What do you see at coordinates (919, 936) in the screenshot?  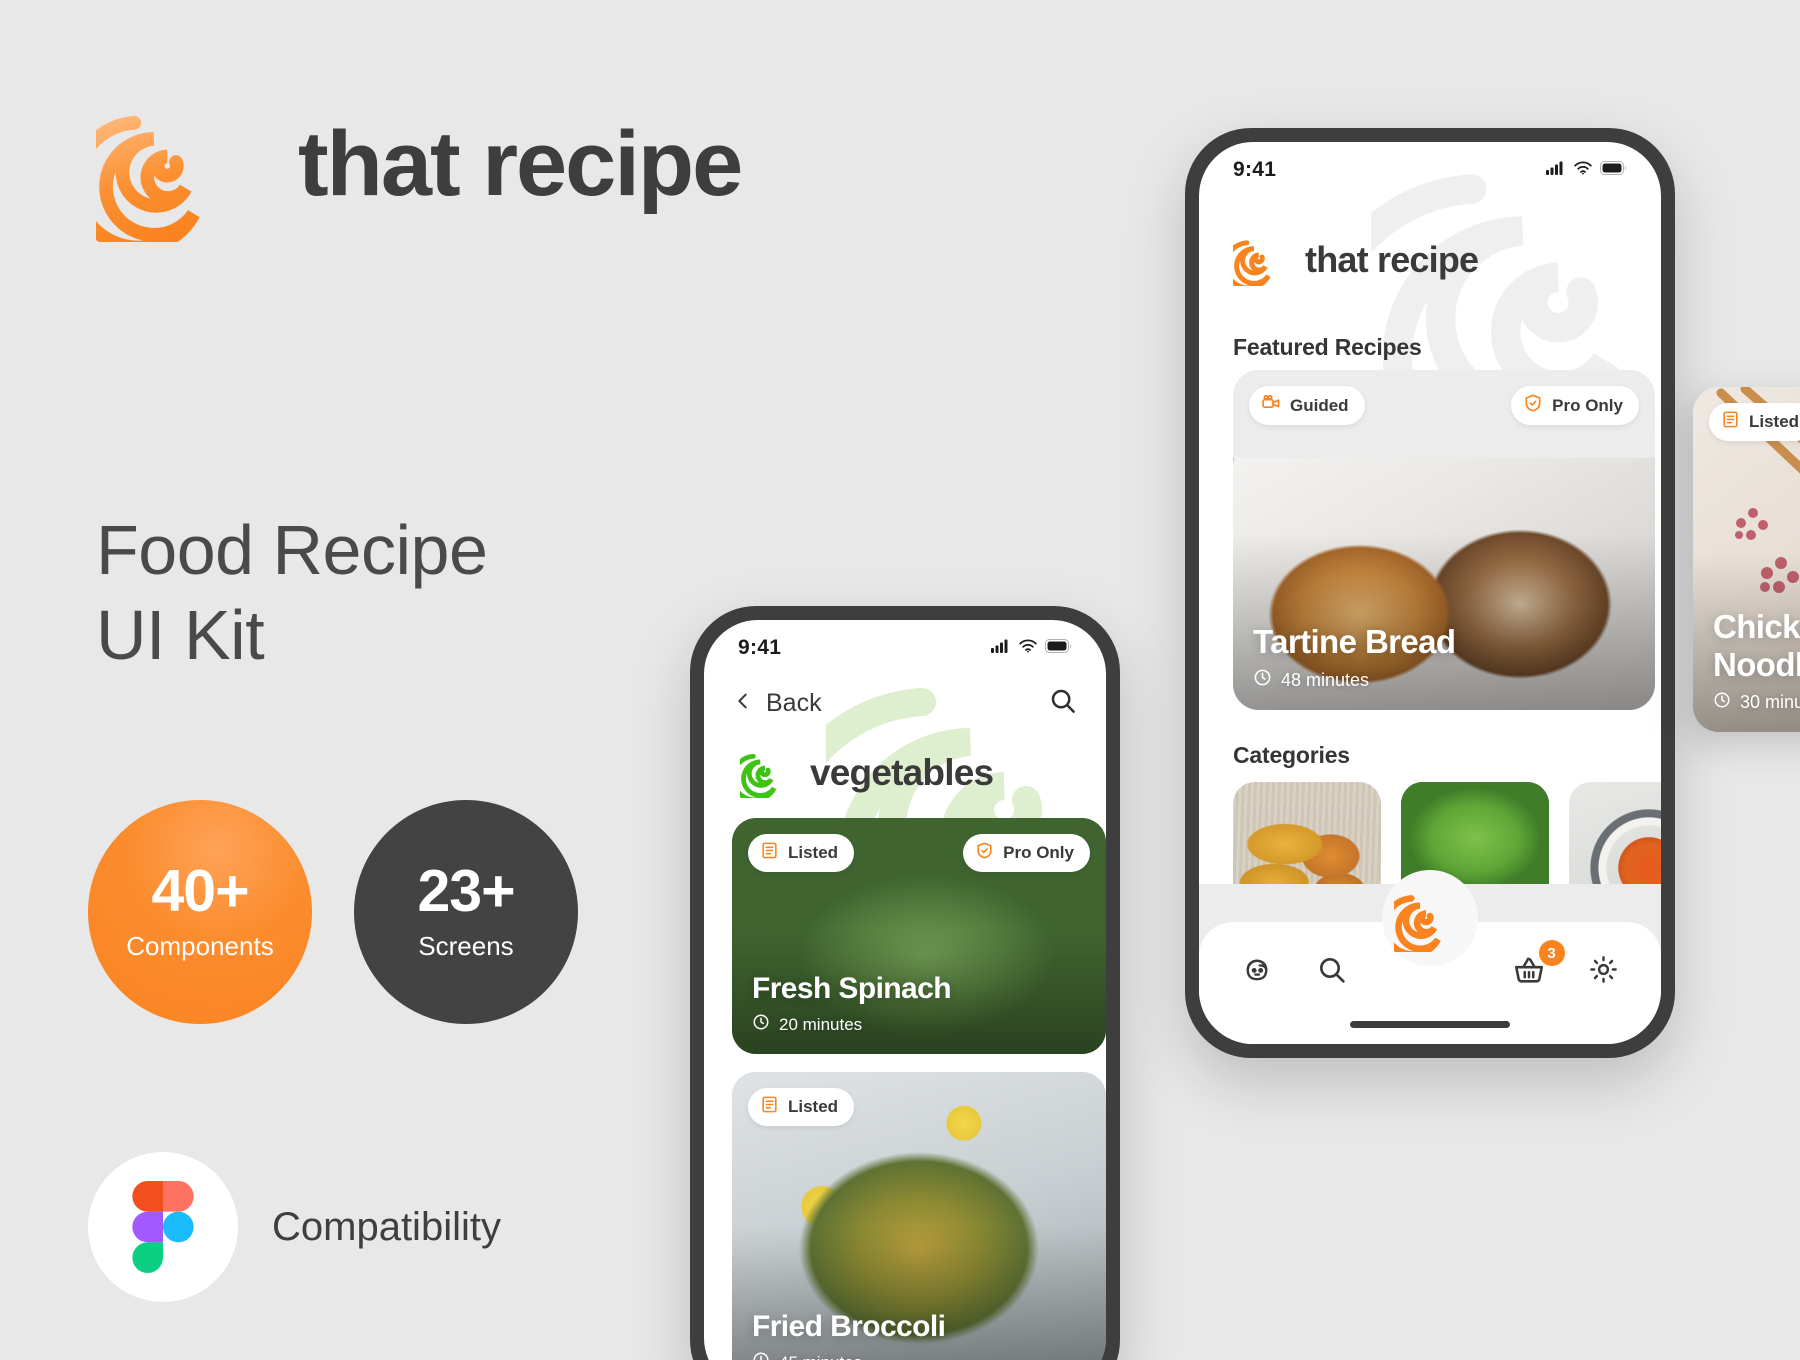 I see `recipe-card-fresh-spinach: Listed Pro Only Fresh Spinach 20 minutes` at bounding box center [919, 936].